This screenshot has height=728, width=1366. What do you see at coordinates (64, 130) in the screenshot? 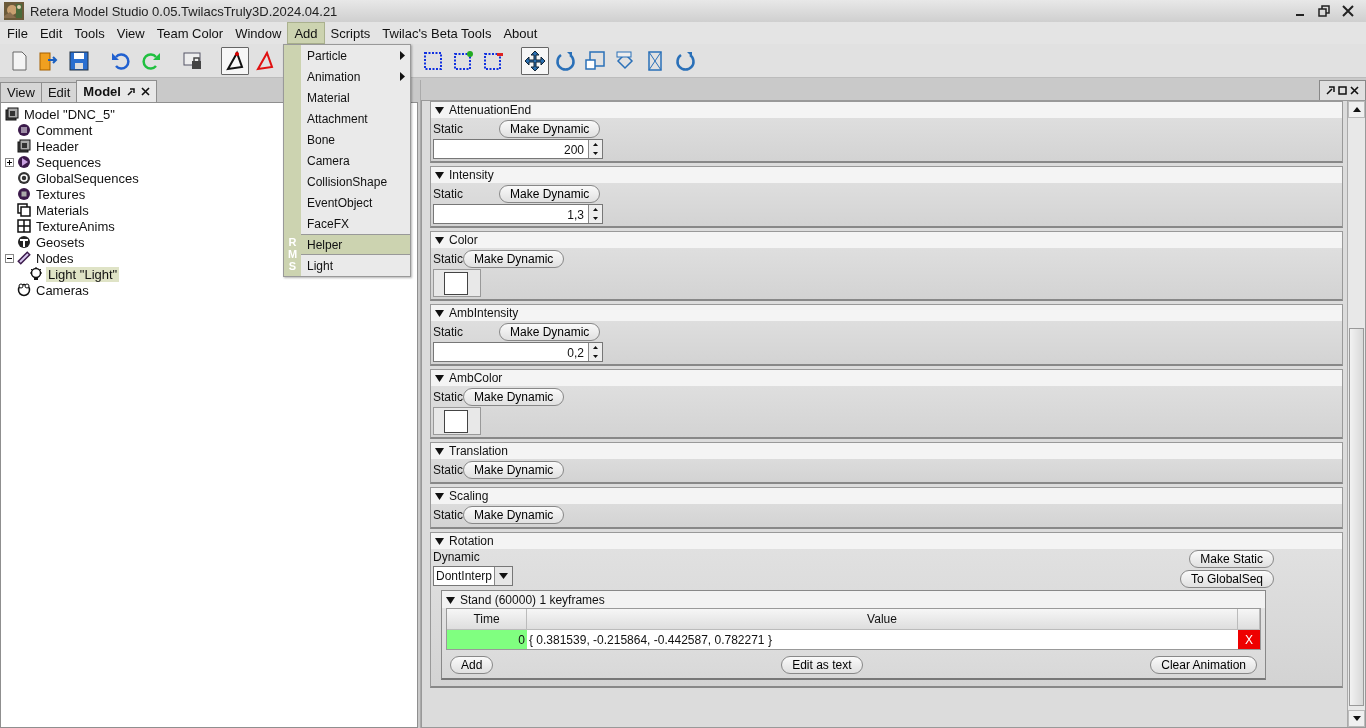
I see `tree-item: Comment` at bounding box center [64, 130].